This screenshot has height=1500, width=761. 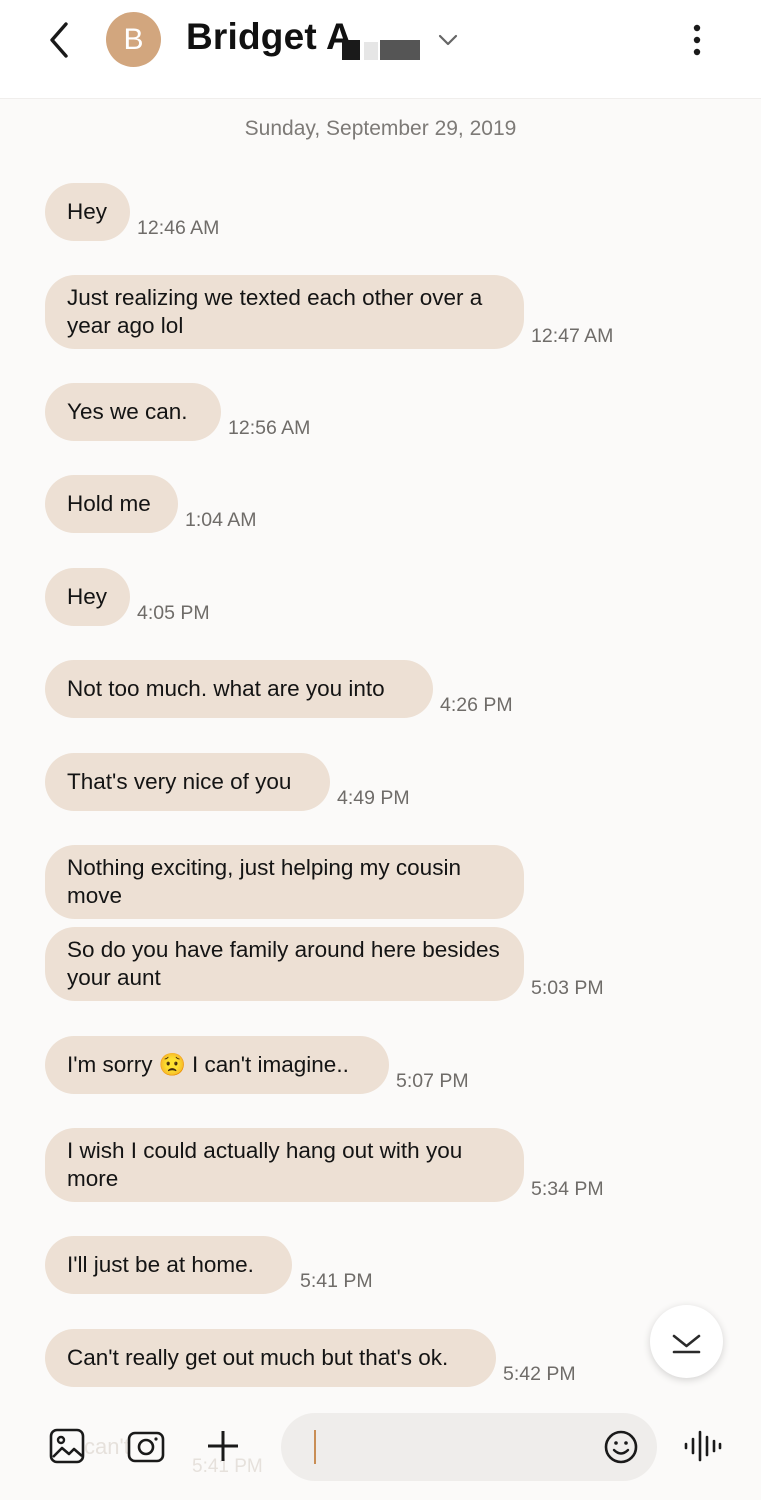 I want to click on message-bubble: I'm sorry 😟 I can't imagine.., so click(x=217, y=1065).